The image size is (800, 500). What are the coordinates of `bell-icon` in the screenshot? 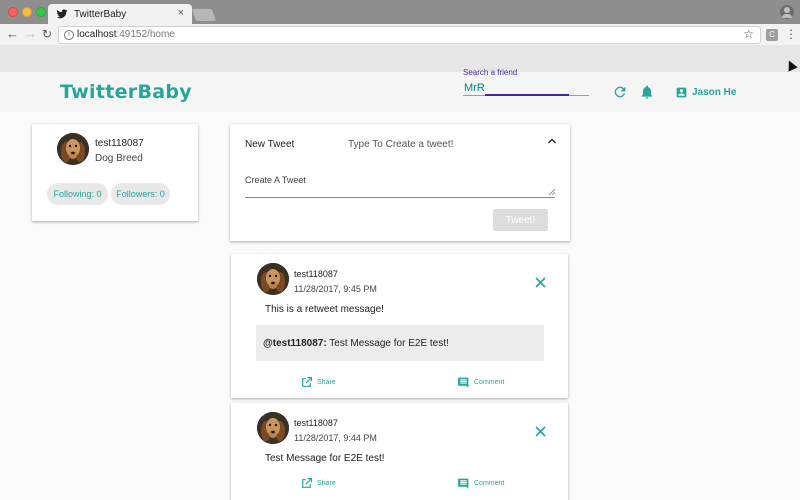 It's located at (647, 92).